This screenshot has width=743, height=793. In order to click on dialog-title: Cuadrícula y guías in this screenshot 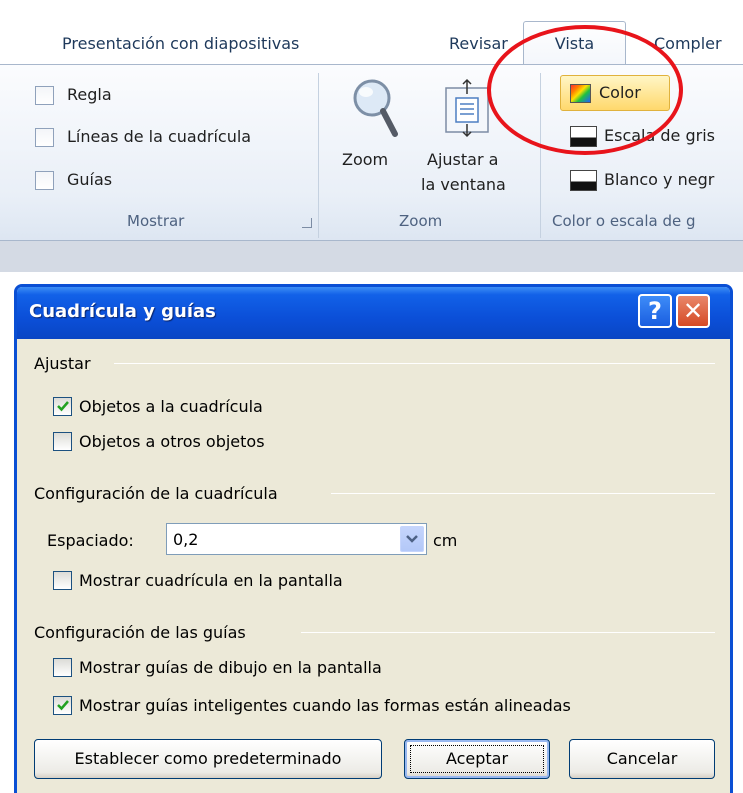, I will do `click(122, 311)`.